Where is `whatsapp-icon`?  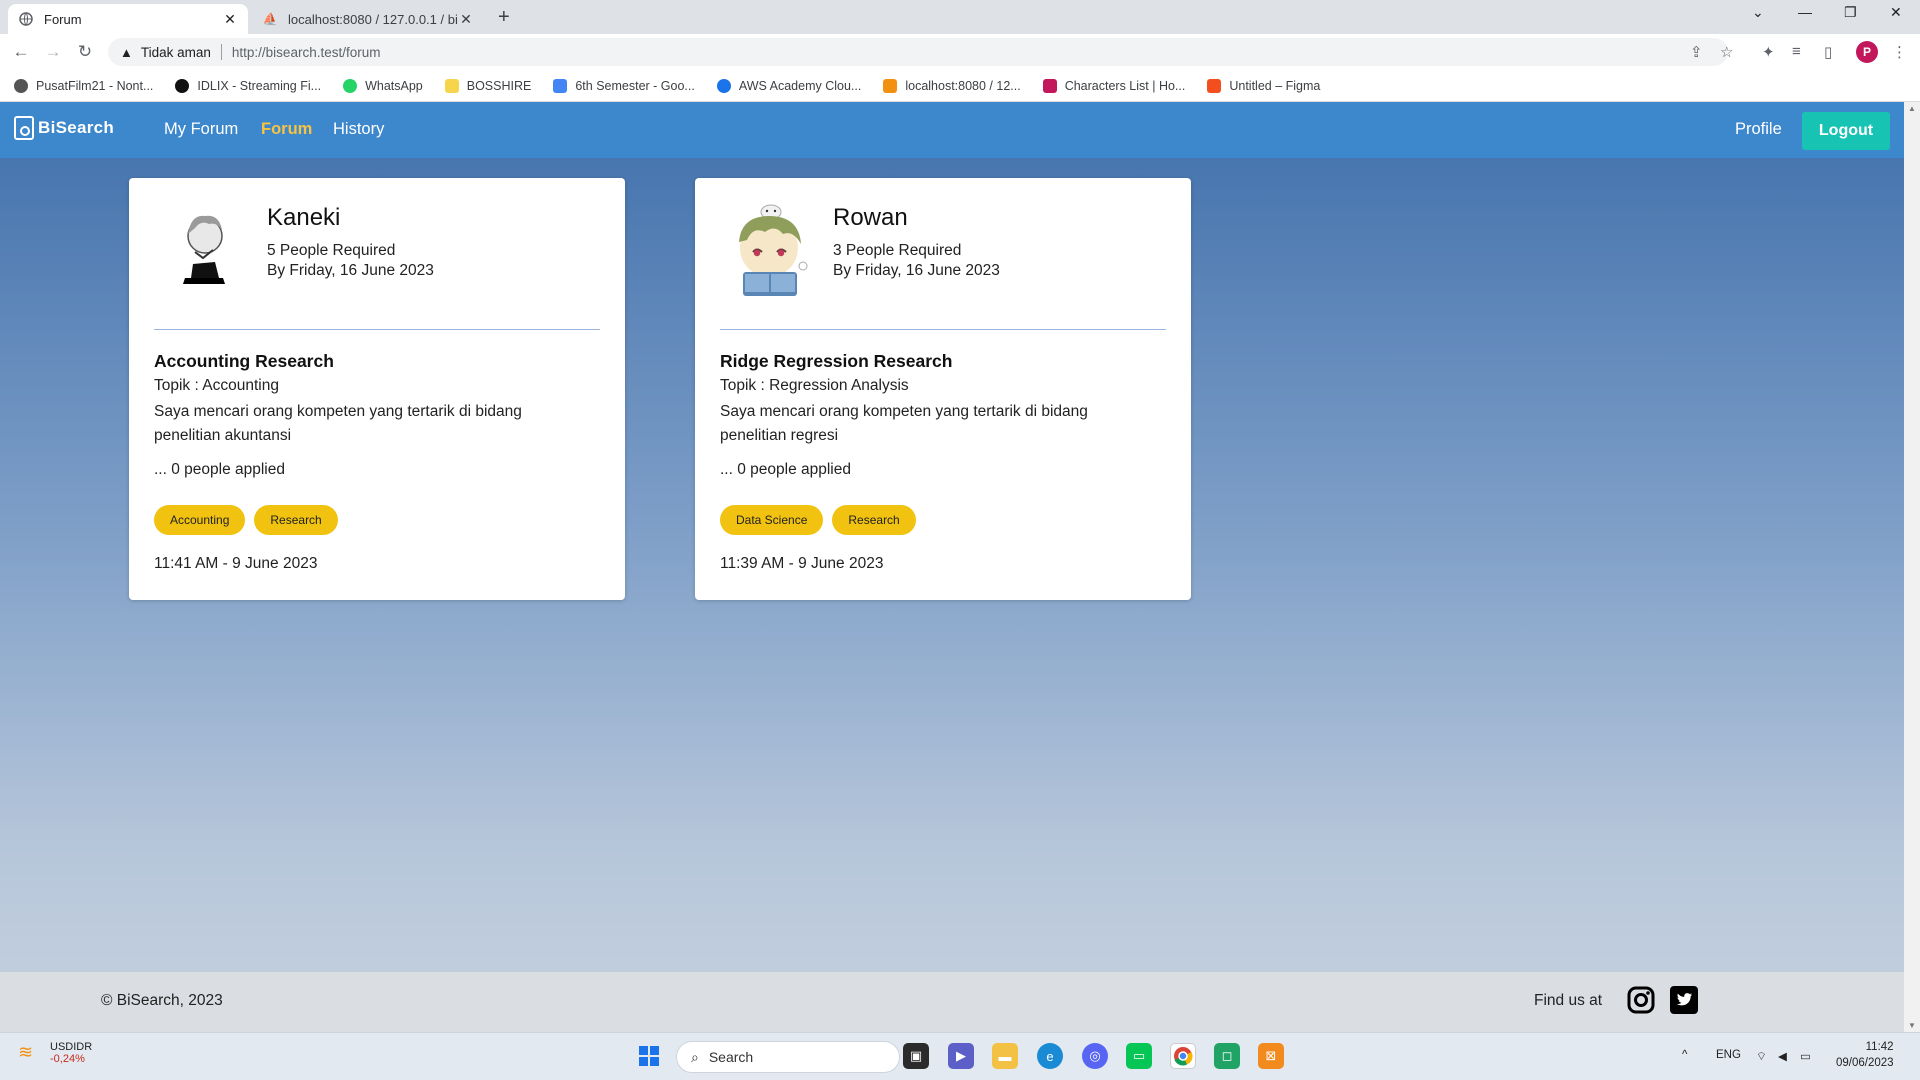
whatsapp-icon is located at coordinates (350, 85).